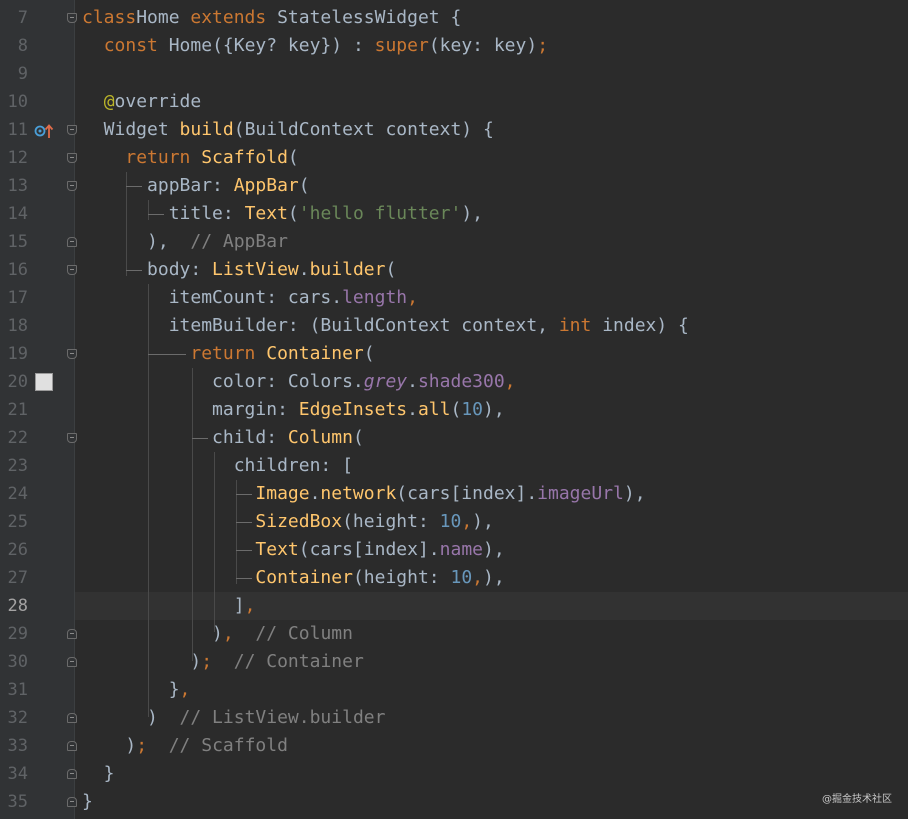 The height and width of the screenshot is (819, 908). Describe the element at coordinates (239, 241) in the screenshot. I see `code-token: // AppBar` at that location.